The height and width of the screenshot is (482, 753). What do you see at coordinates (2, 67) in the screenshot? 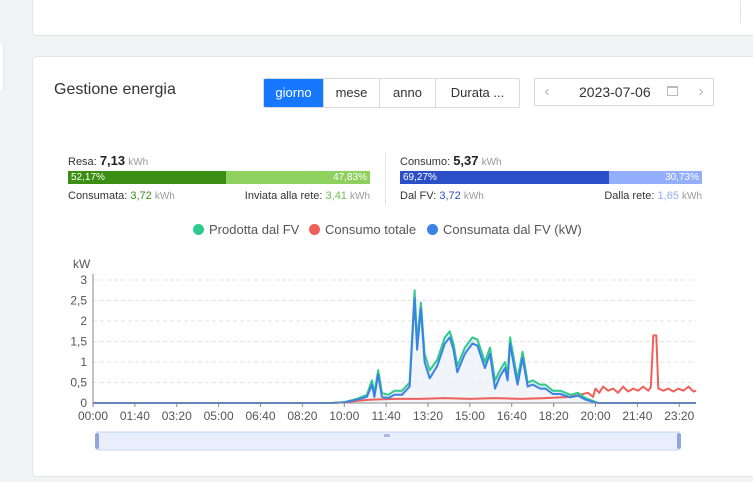
I see `left-panel-edge` at bounding box center [2, 67].